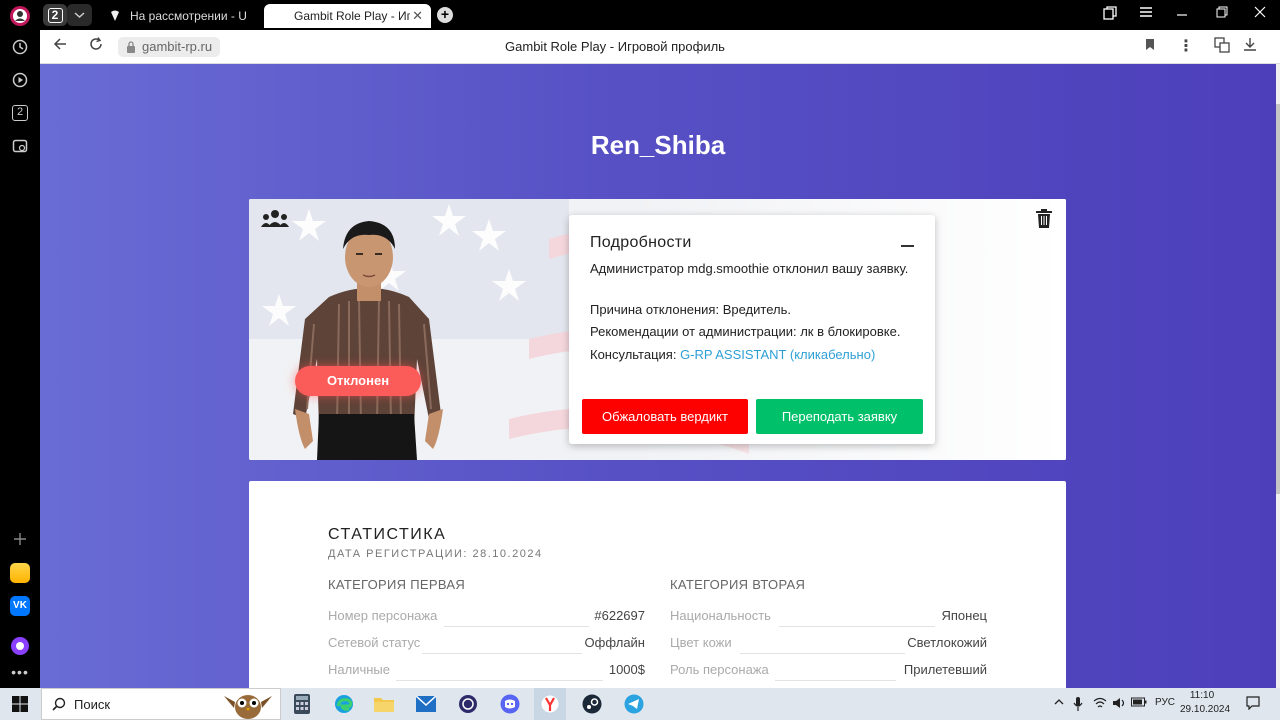 Image resolution: width=1280 pixels, height=720 pixels. Describe the element at coordinates (368, 340) in the screenshot. I see `character-avatar` at that location.